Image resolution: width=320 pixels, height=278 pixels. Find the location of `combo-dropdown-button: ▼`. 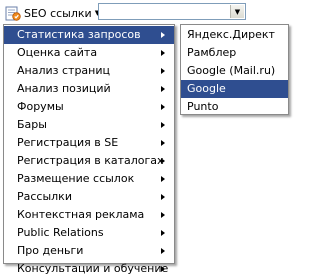

combo-dropdown-button: ▼ is located at coordinates (237, 11).